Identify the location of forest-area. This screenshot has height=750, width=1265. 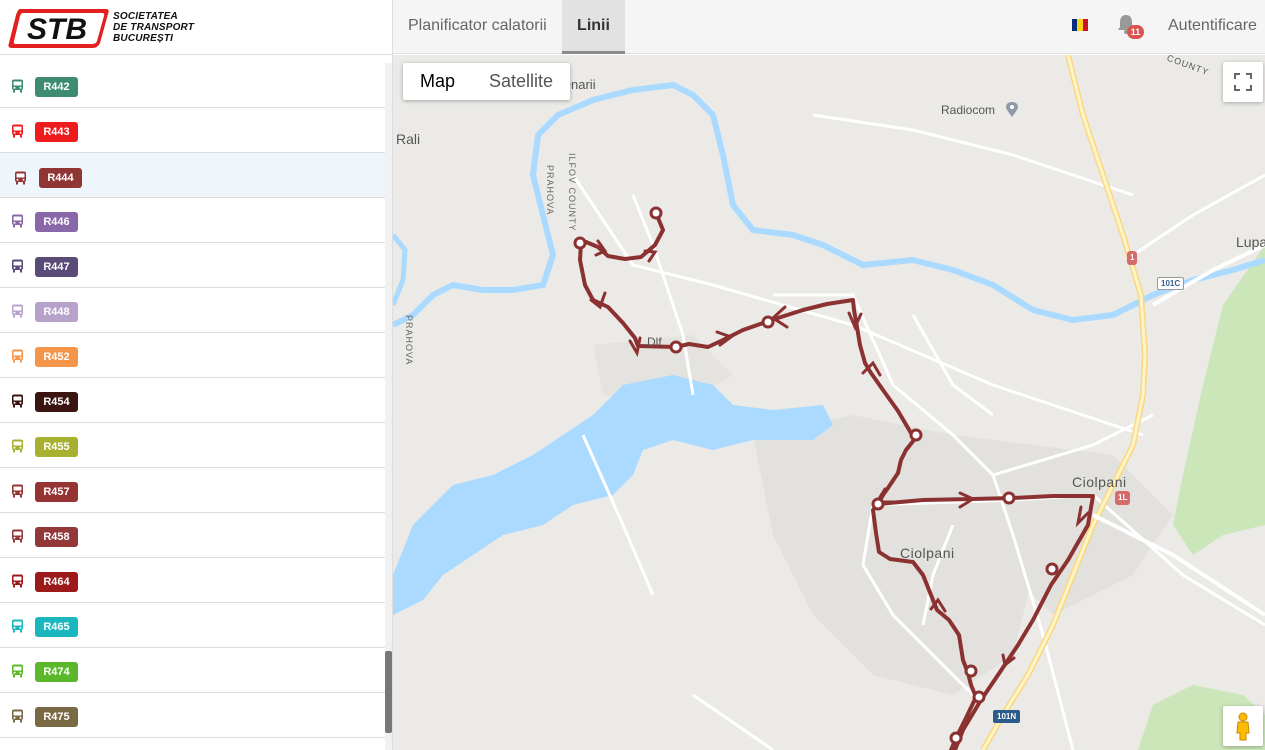
(1219, 400).